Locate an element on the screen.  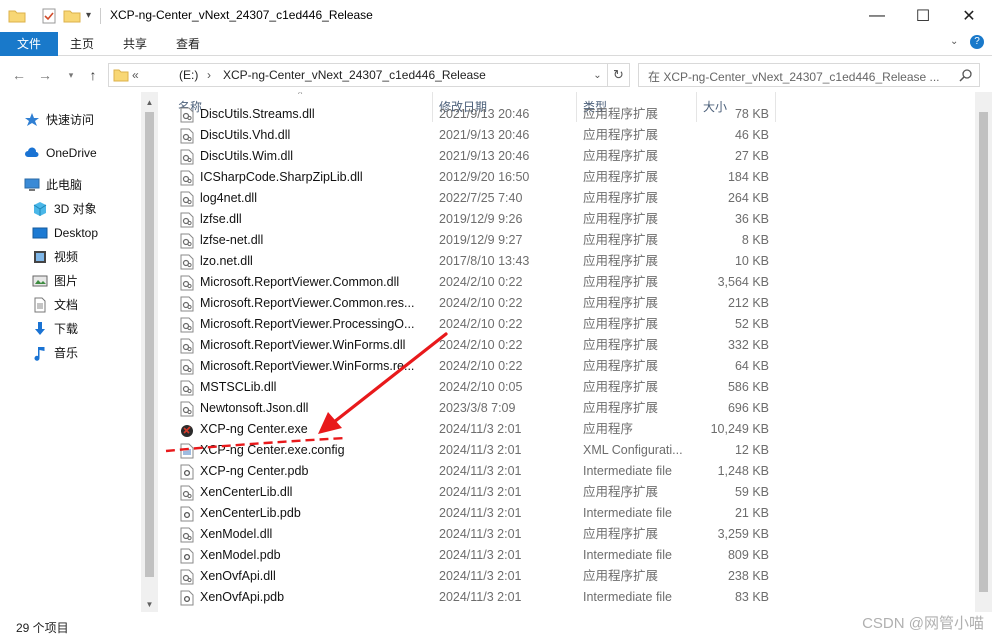
sidebar-item-label: 图片 is located at coordinates (66, 281).